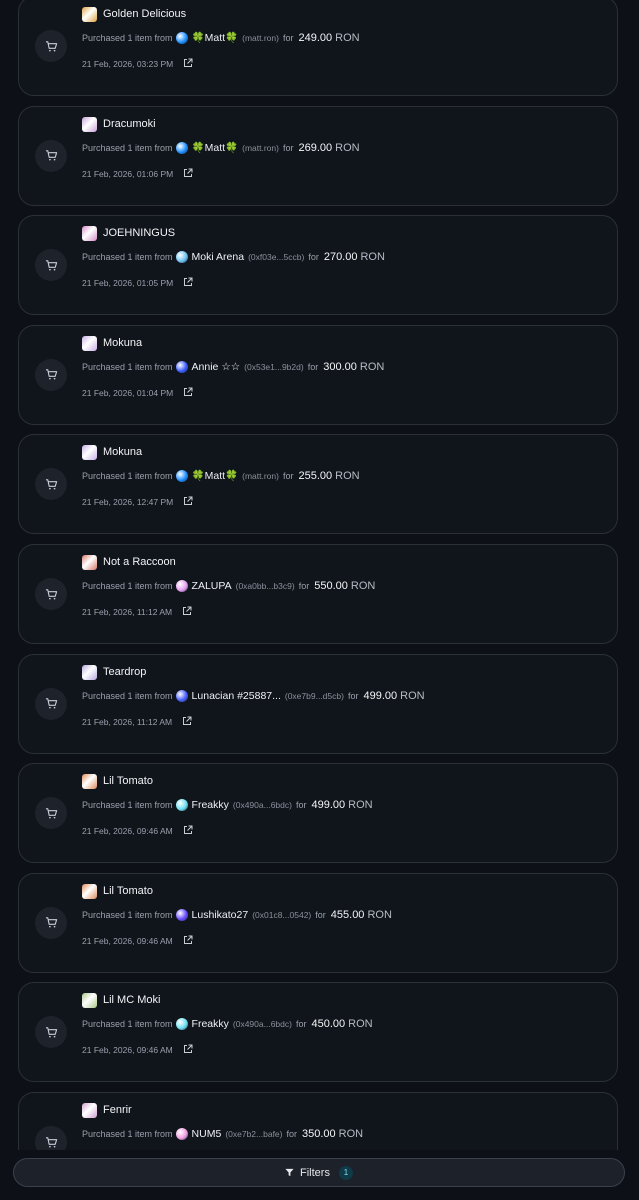  Describe the element at coordinates (281, 915) in the screenshot. I see `buyer-address: (0x01c8...0542)` at that location.